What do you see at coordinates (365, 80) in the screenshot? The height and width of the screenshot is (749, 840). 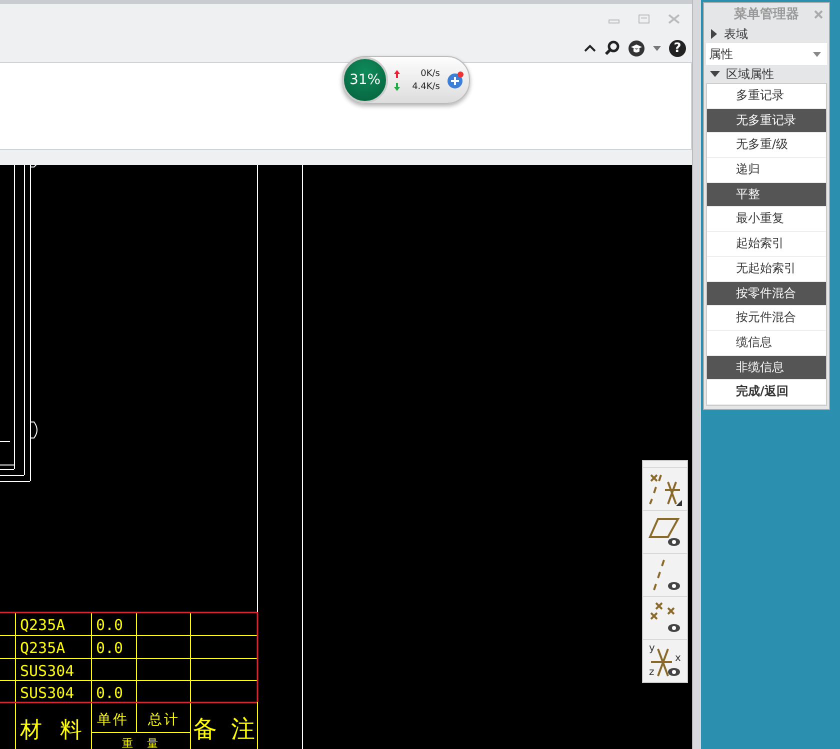 I see `usage-gauge: 31%` at bounding box center [365, 80].